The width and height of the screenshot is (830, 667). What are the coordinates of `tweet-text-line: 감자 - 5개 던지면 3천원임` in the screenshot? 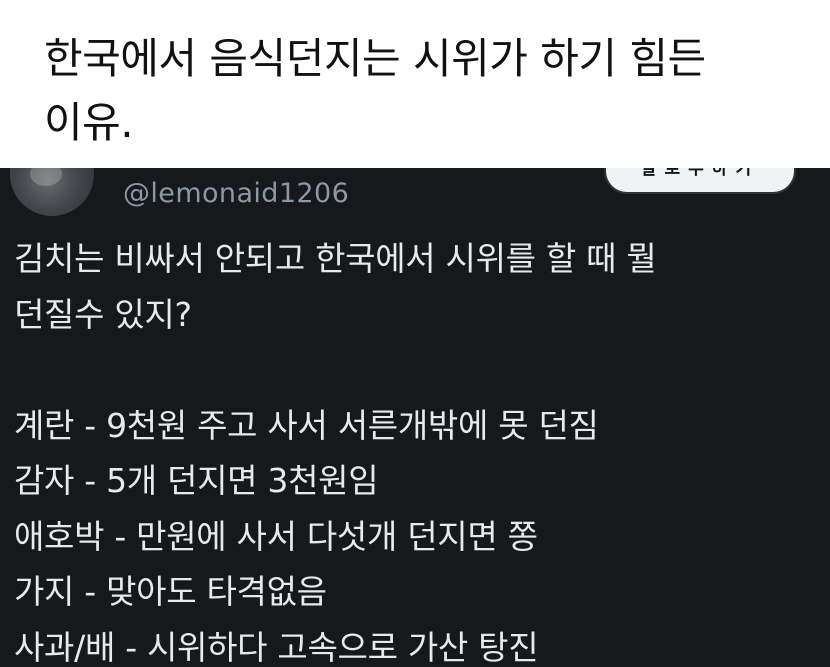 It's located at (196, 480).